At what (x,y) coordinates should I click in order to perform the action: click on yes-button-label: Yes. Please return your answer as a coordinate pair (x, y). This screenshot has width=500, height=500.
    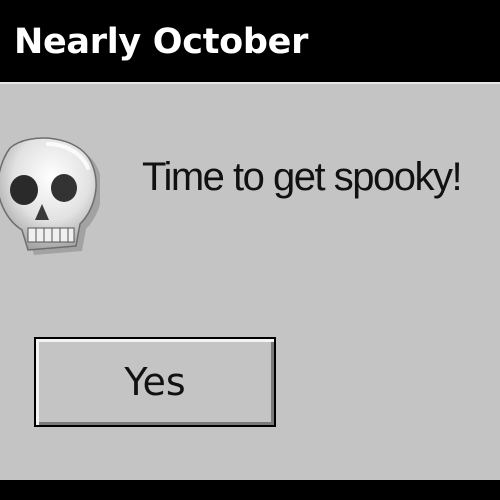
    Looking at the image, I should click on (155, 382).